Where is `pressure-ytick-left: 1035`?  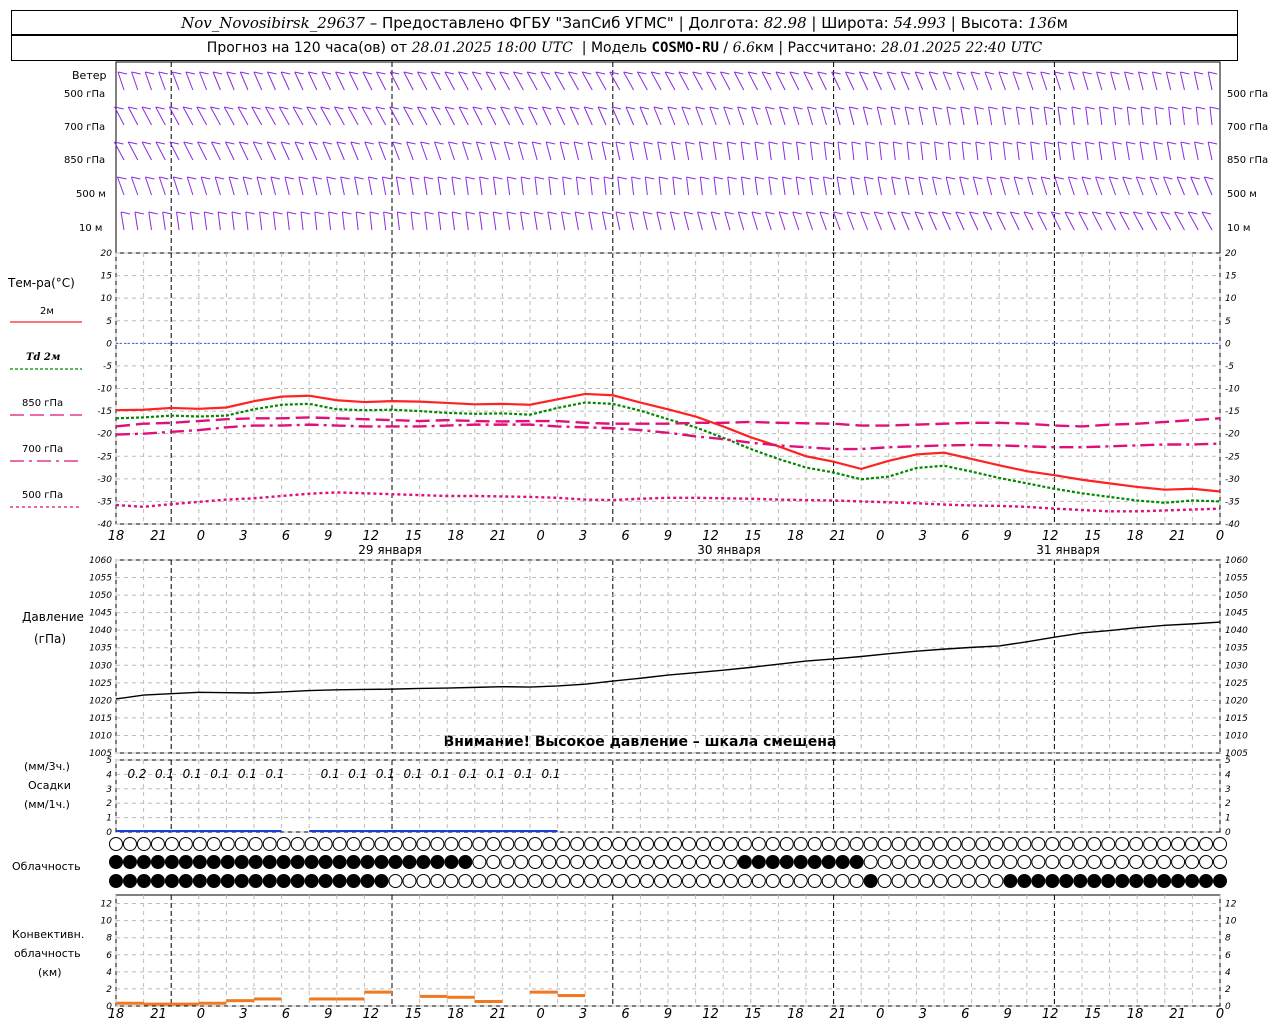 pressure-ytick-left: 1035 is located at coordinates (100, 649).